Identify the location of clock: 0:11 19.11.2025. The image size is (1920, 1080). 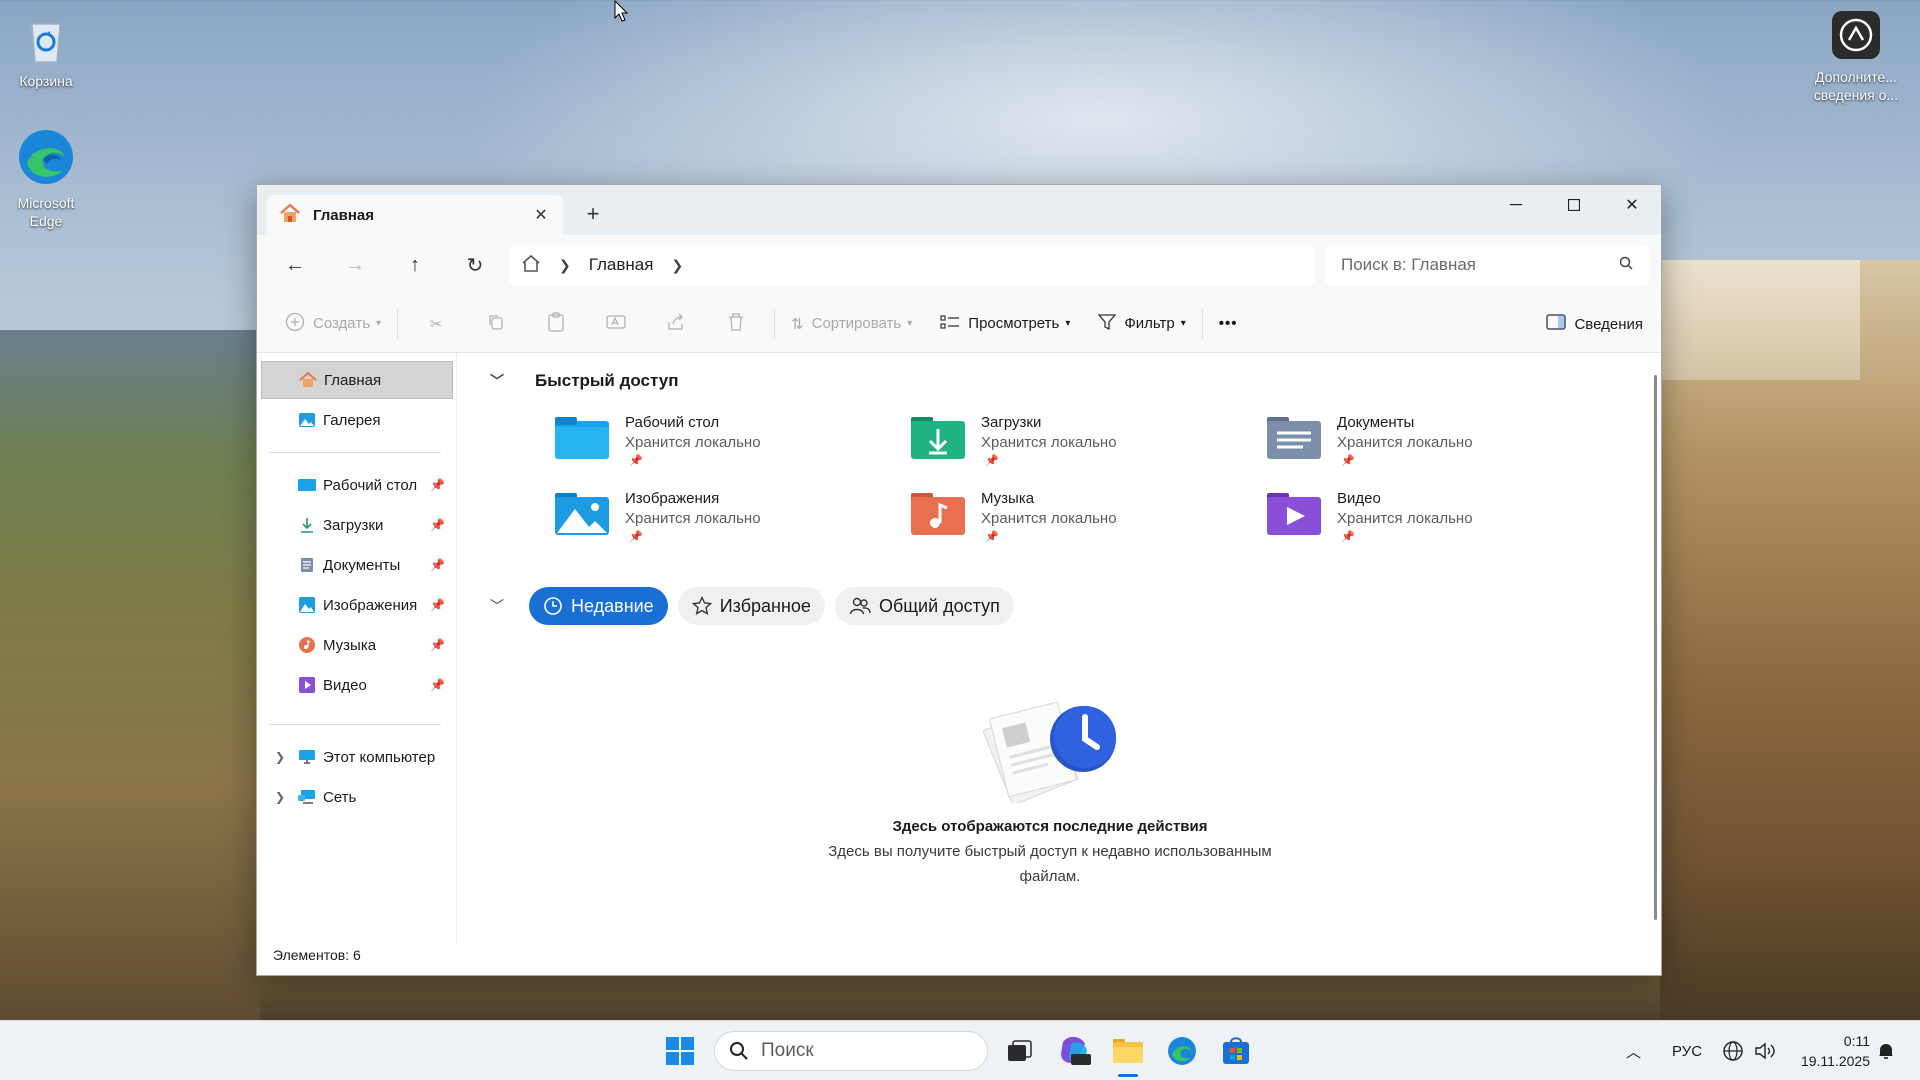
(1835, 1051).